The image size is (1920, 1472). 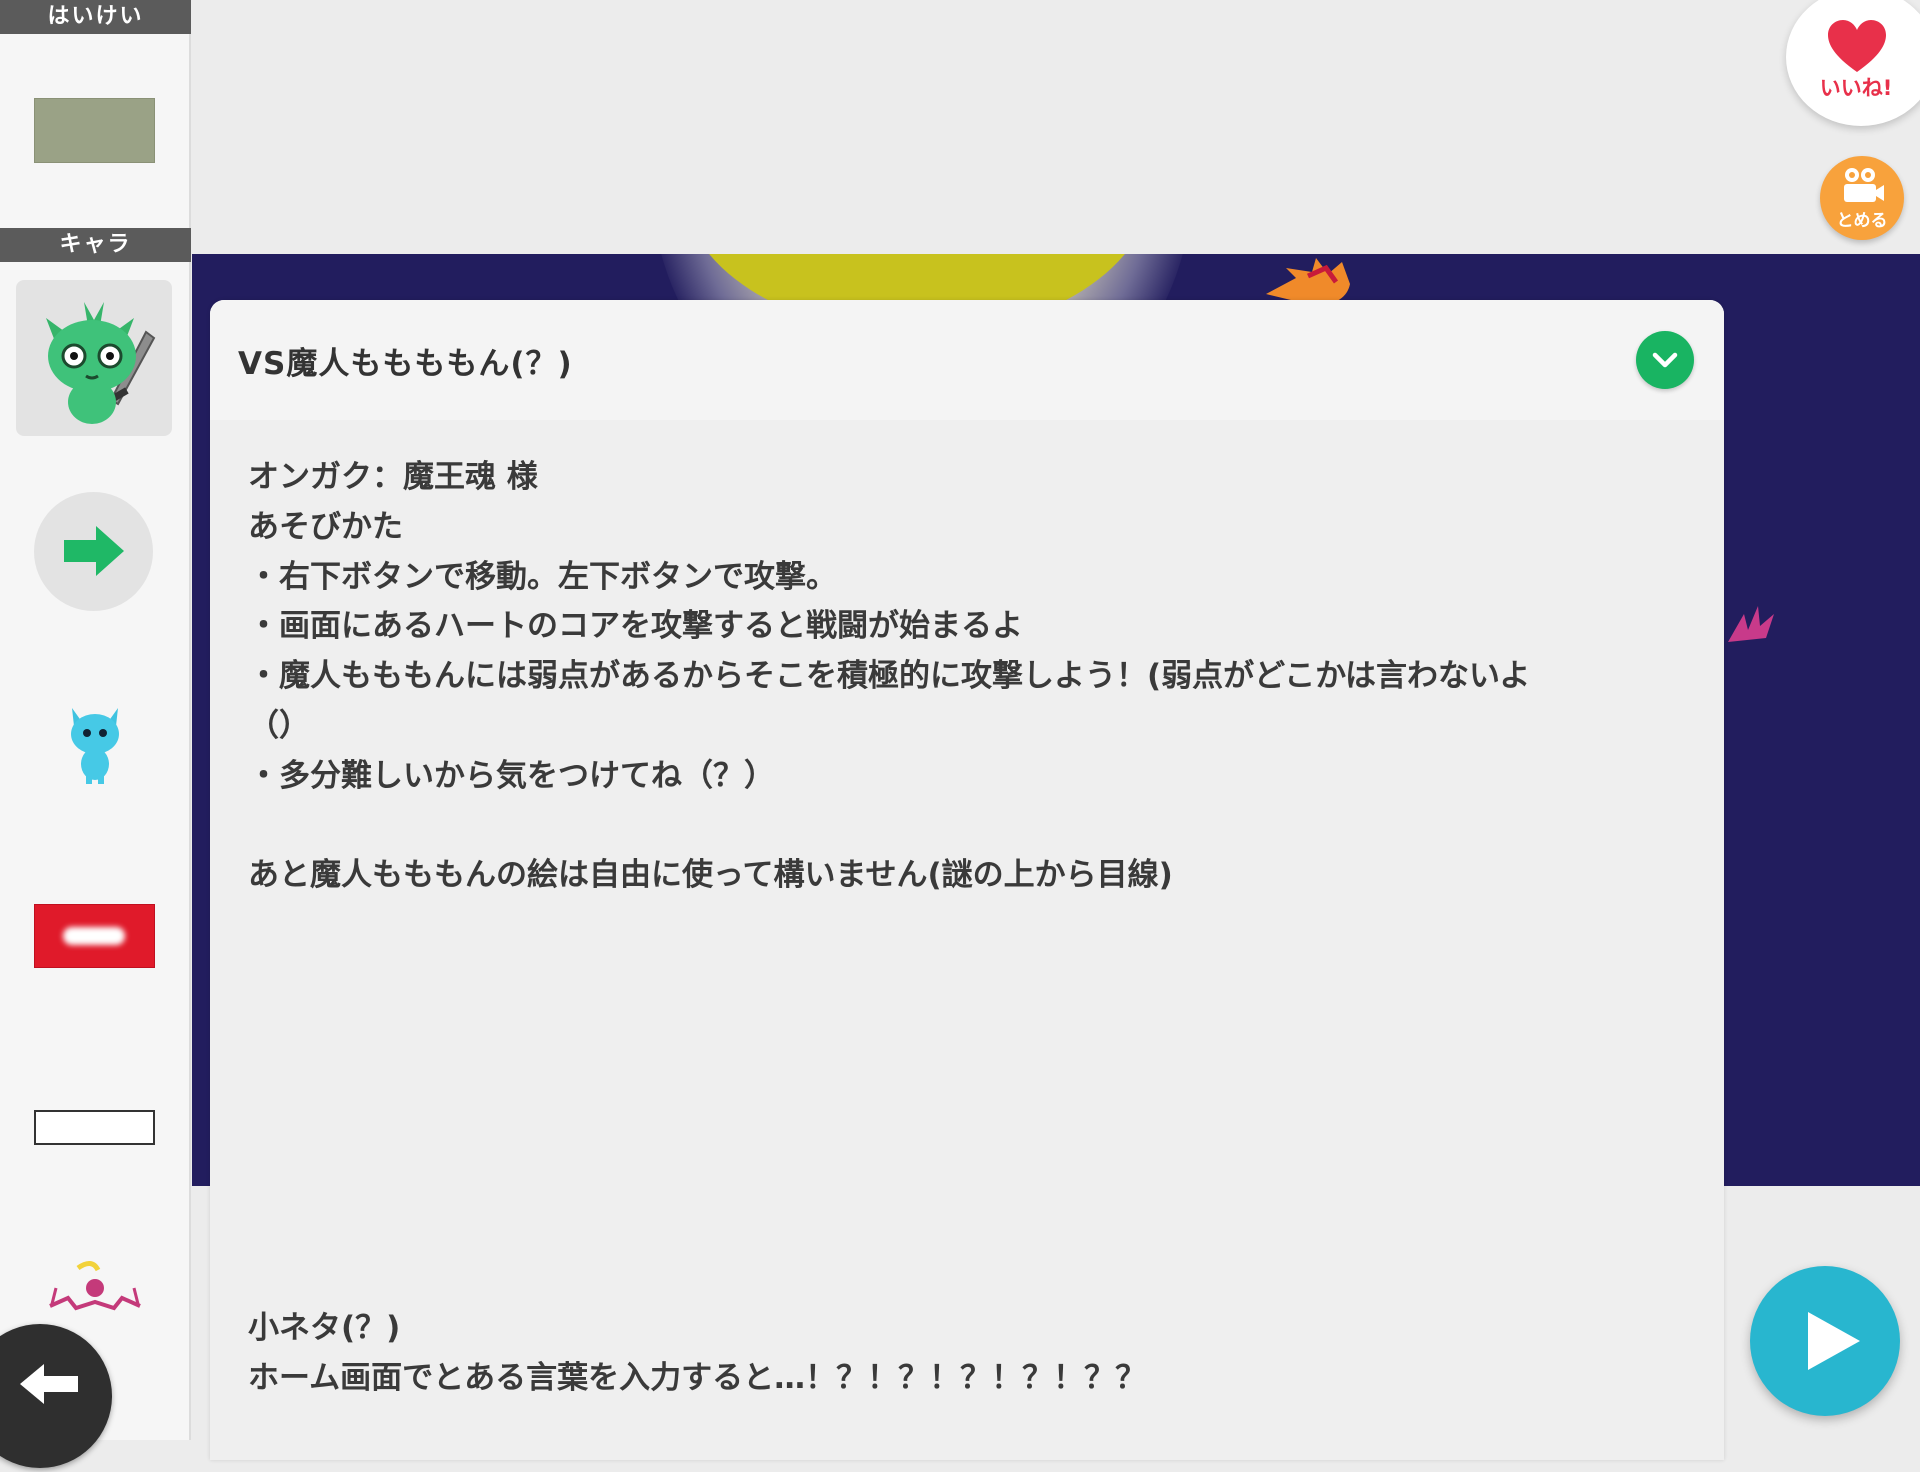 I want to click on white-bar-character, so click(x=94, y=1127).